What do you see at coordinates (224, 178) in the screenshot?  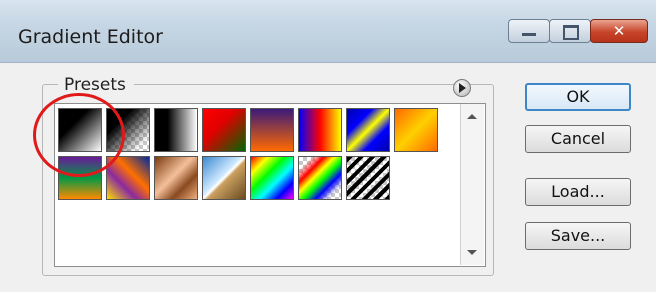 I see `gradient-swatch-chrome` at bounding box center [224, 178].